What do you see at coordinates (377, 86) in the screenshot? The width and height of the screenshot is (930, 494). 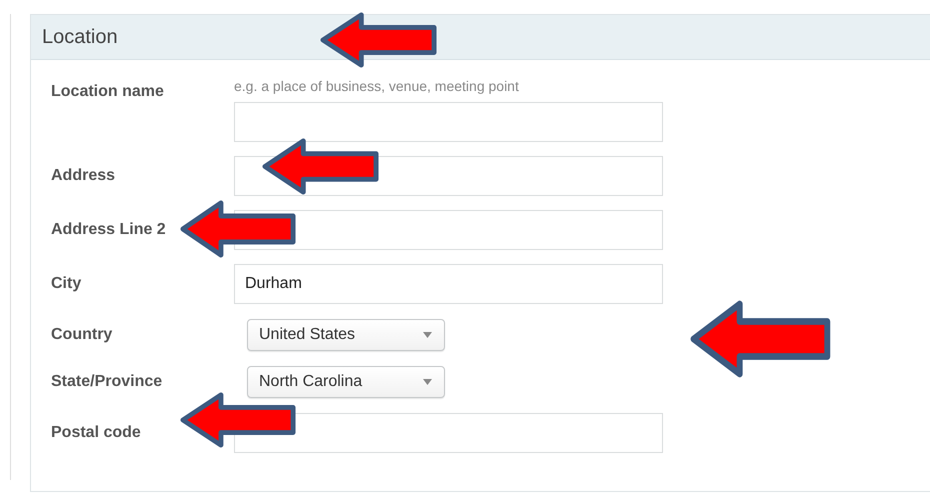 I see `hint-text: e.g. a place of business, venue, meeting point` at bounding box center [377, 86].